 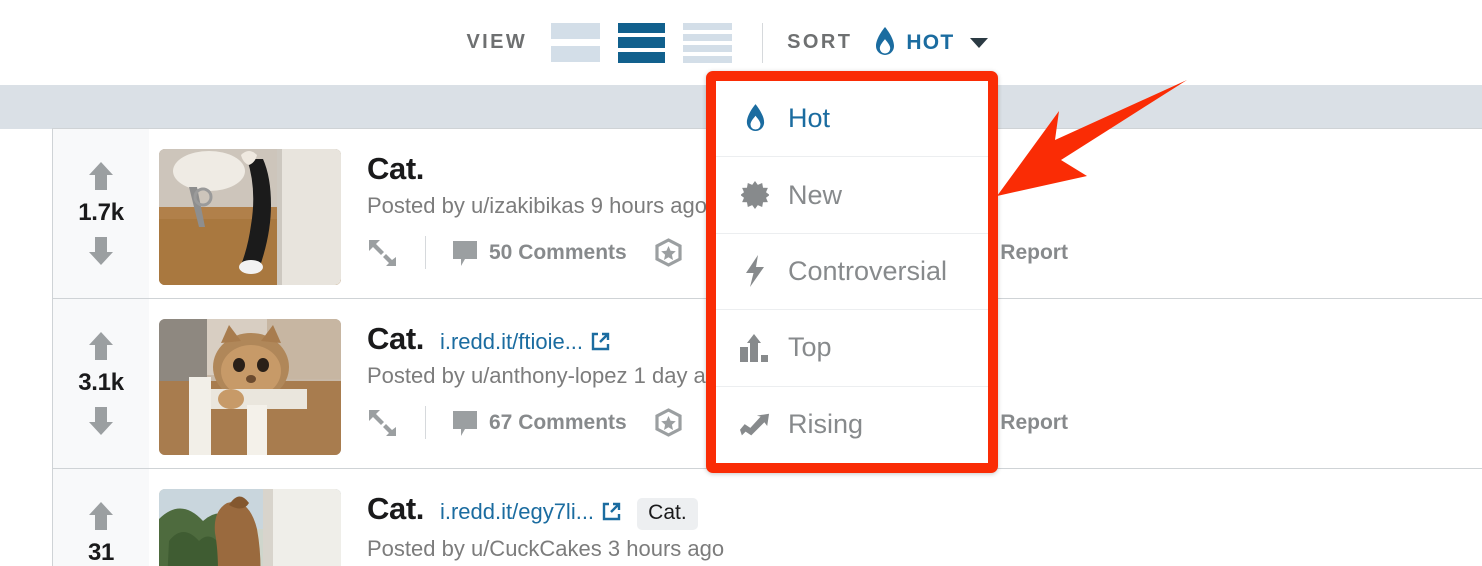 I want to click on vote-column: 3.1k, so click(x=101, y=383).